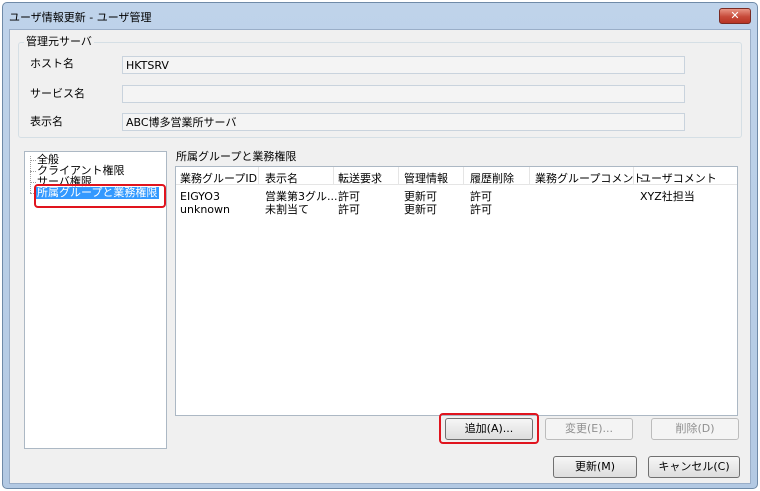 This screenshot has height=491, width=760. Describe the element at coordinates (218, 178) in the screenshot. I see `column-header-group-id: 業務グループID` at that location.